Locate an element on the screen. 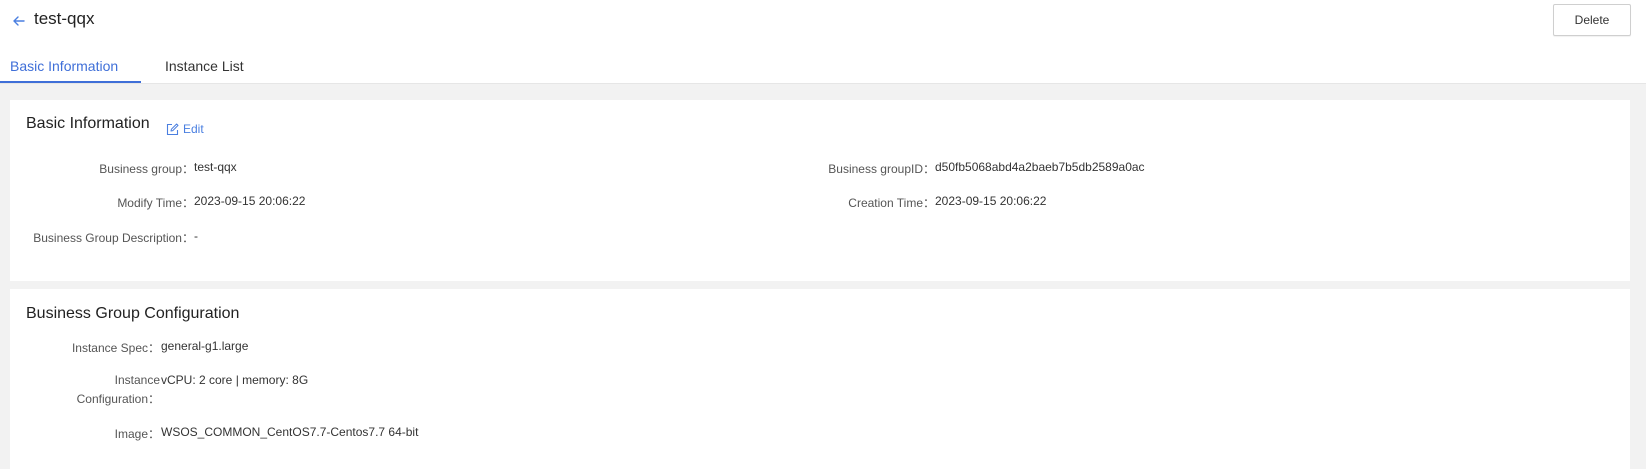 The image size is (1646, 469). instance-config-label-line1: Instance is located at coordinates (137, 380).